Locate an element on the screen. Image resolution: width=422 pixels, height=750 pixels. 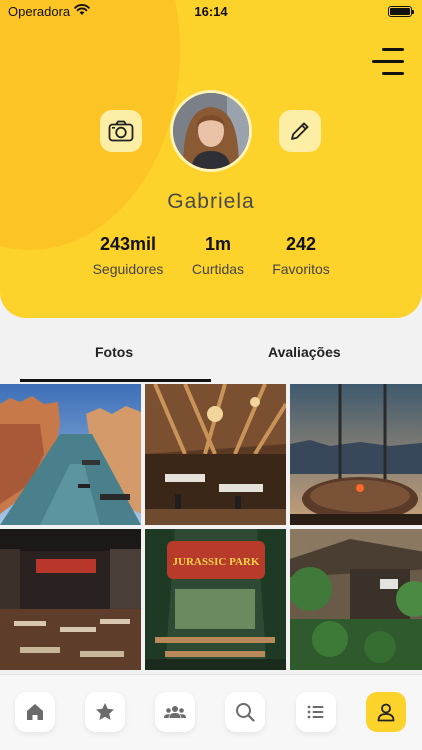
status-bar: Operadora 16:14 is located at coordinates (211, 12).